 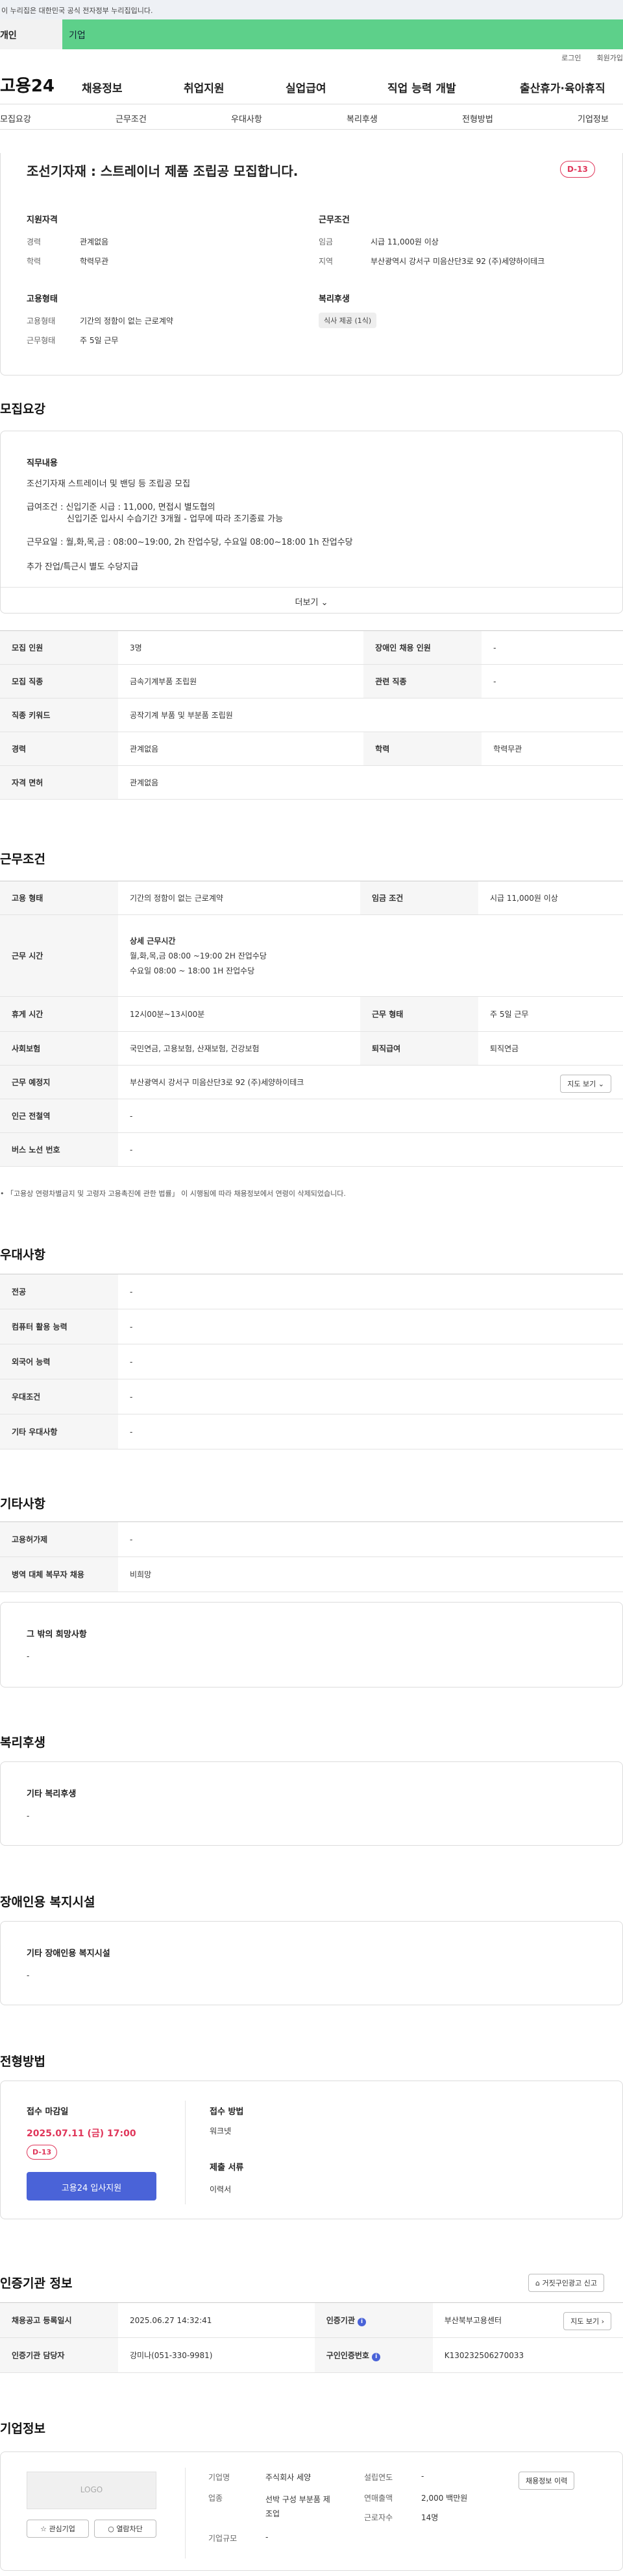 I want to click on gnb-parental-leave: 출산휴가·육아휴직, so click(x=562, y=87).